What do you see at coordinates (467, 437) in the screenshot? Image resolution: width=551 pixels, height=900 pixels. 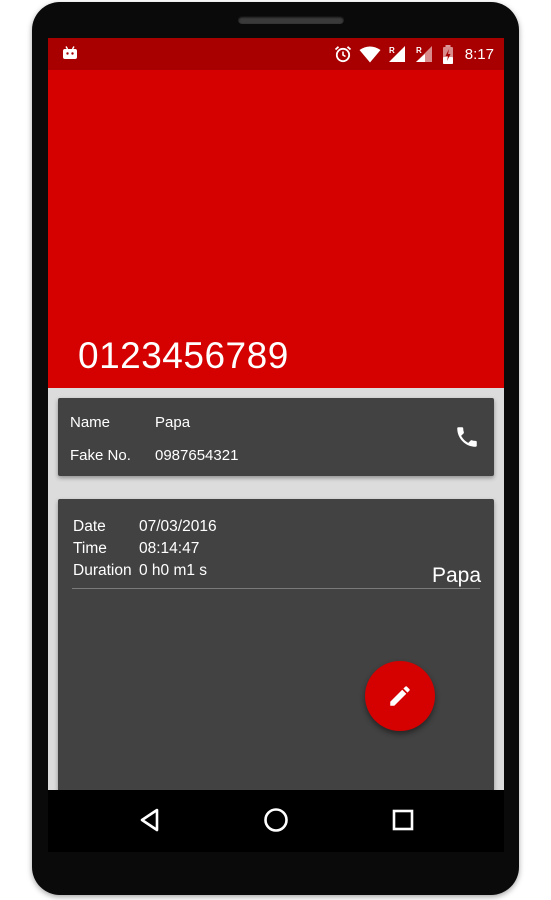 I see `phone-icon` at bounding box center [467, 437].